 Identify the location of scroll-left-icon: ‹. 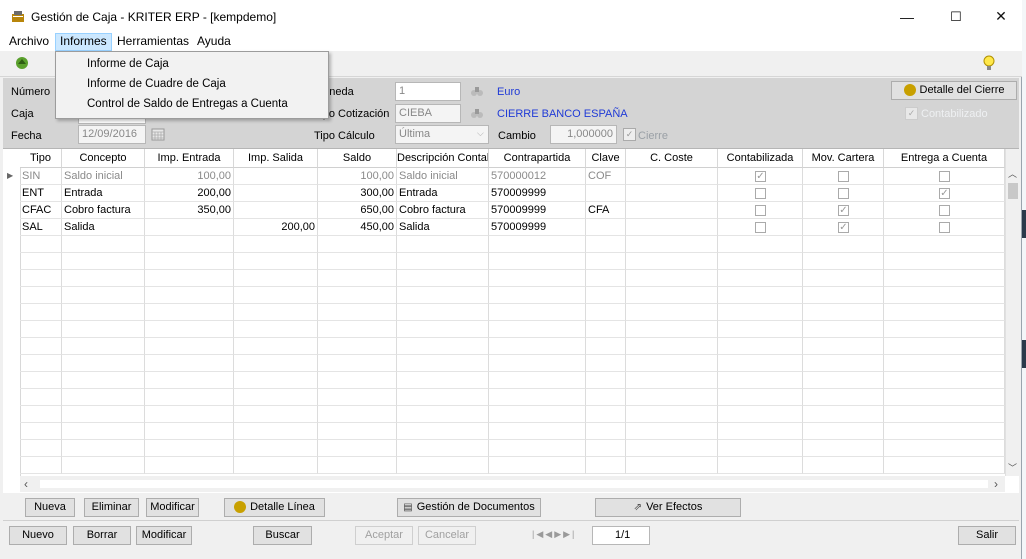
(26, 484).